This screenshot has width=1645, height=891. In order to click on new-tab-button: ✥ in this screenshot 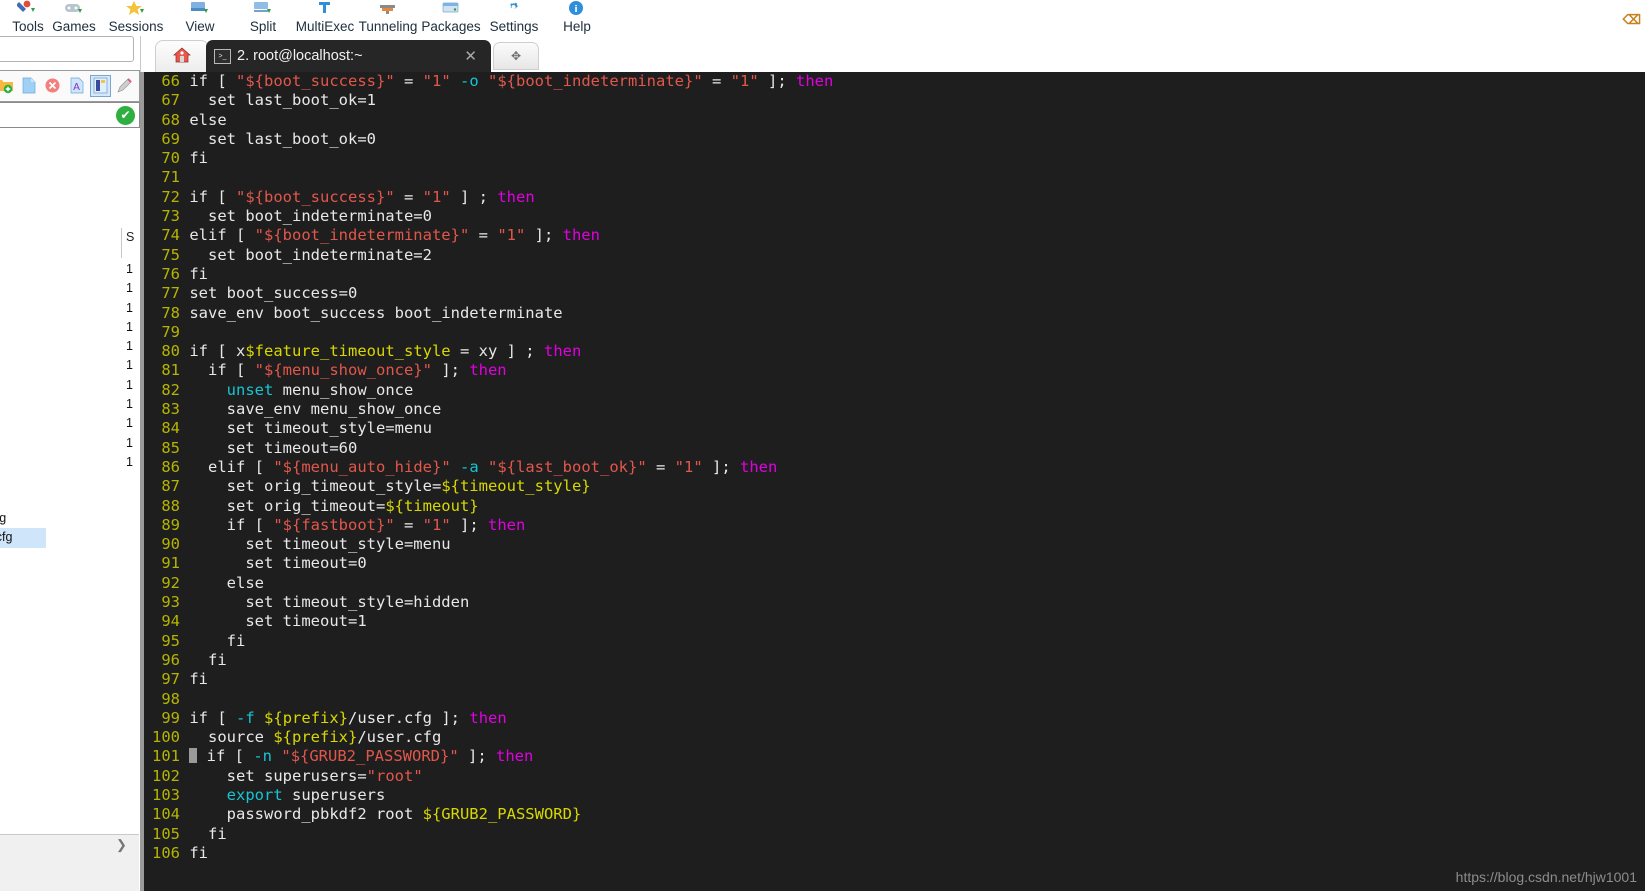, I will do `click(516, 56)`.